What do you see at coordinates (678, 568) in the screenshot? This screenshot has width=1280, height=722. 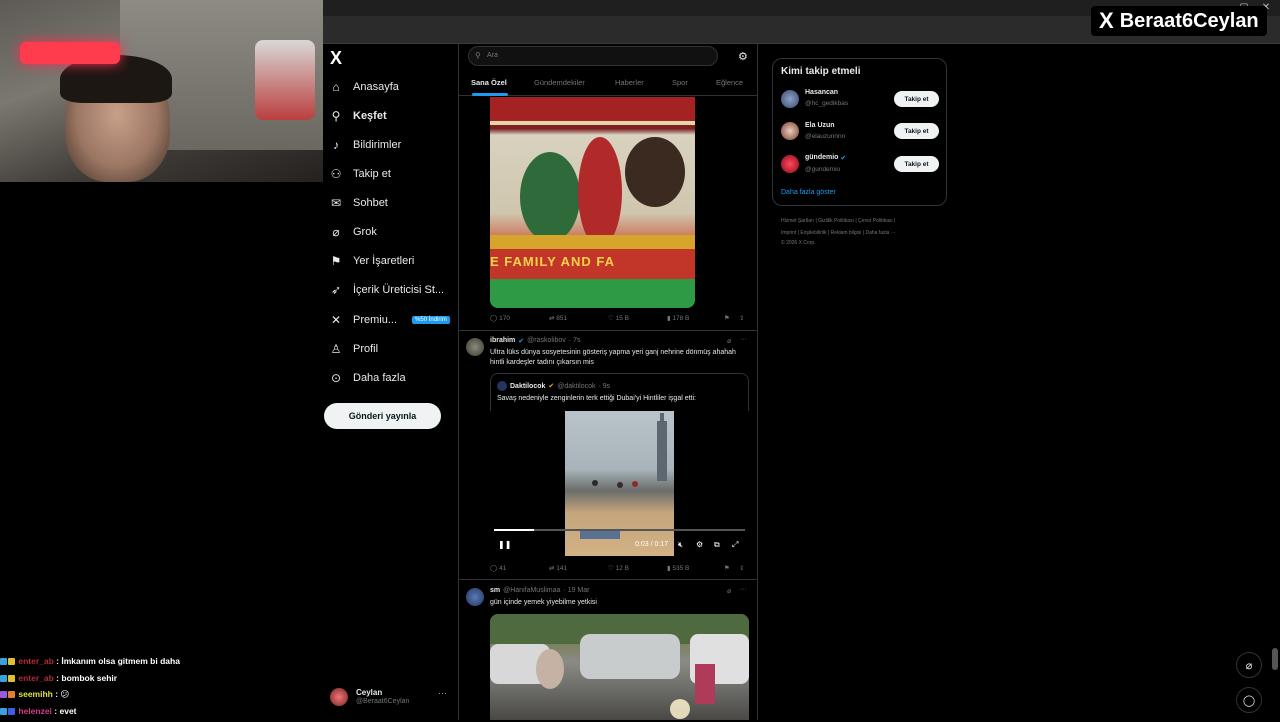 I see `views-button: ▮ 535 B` at bounding box center [678, 568].